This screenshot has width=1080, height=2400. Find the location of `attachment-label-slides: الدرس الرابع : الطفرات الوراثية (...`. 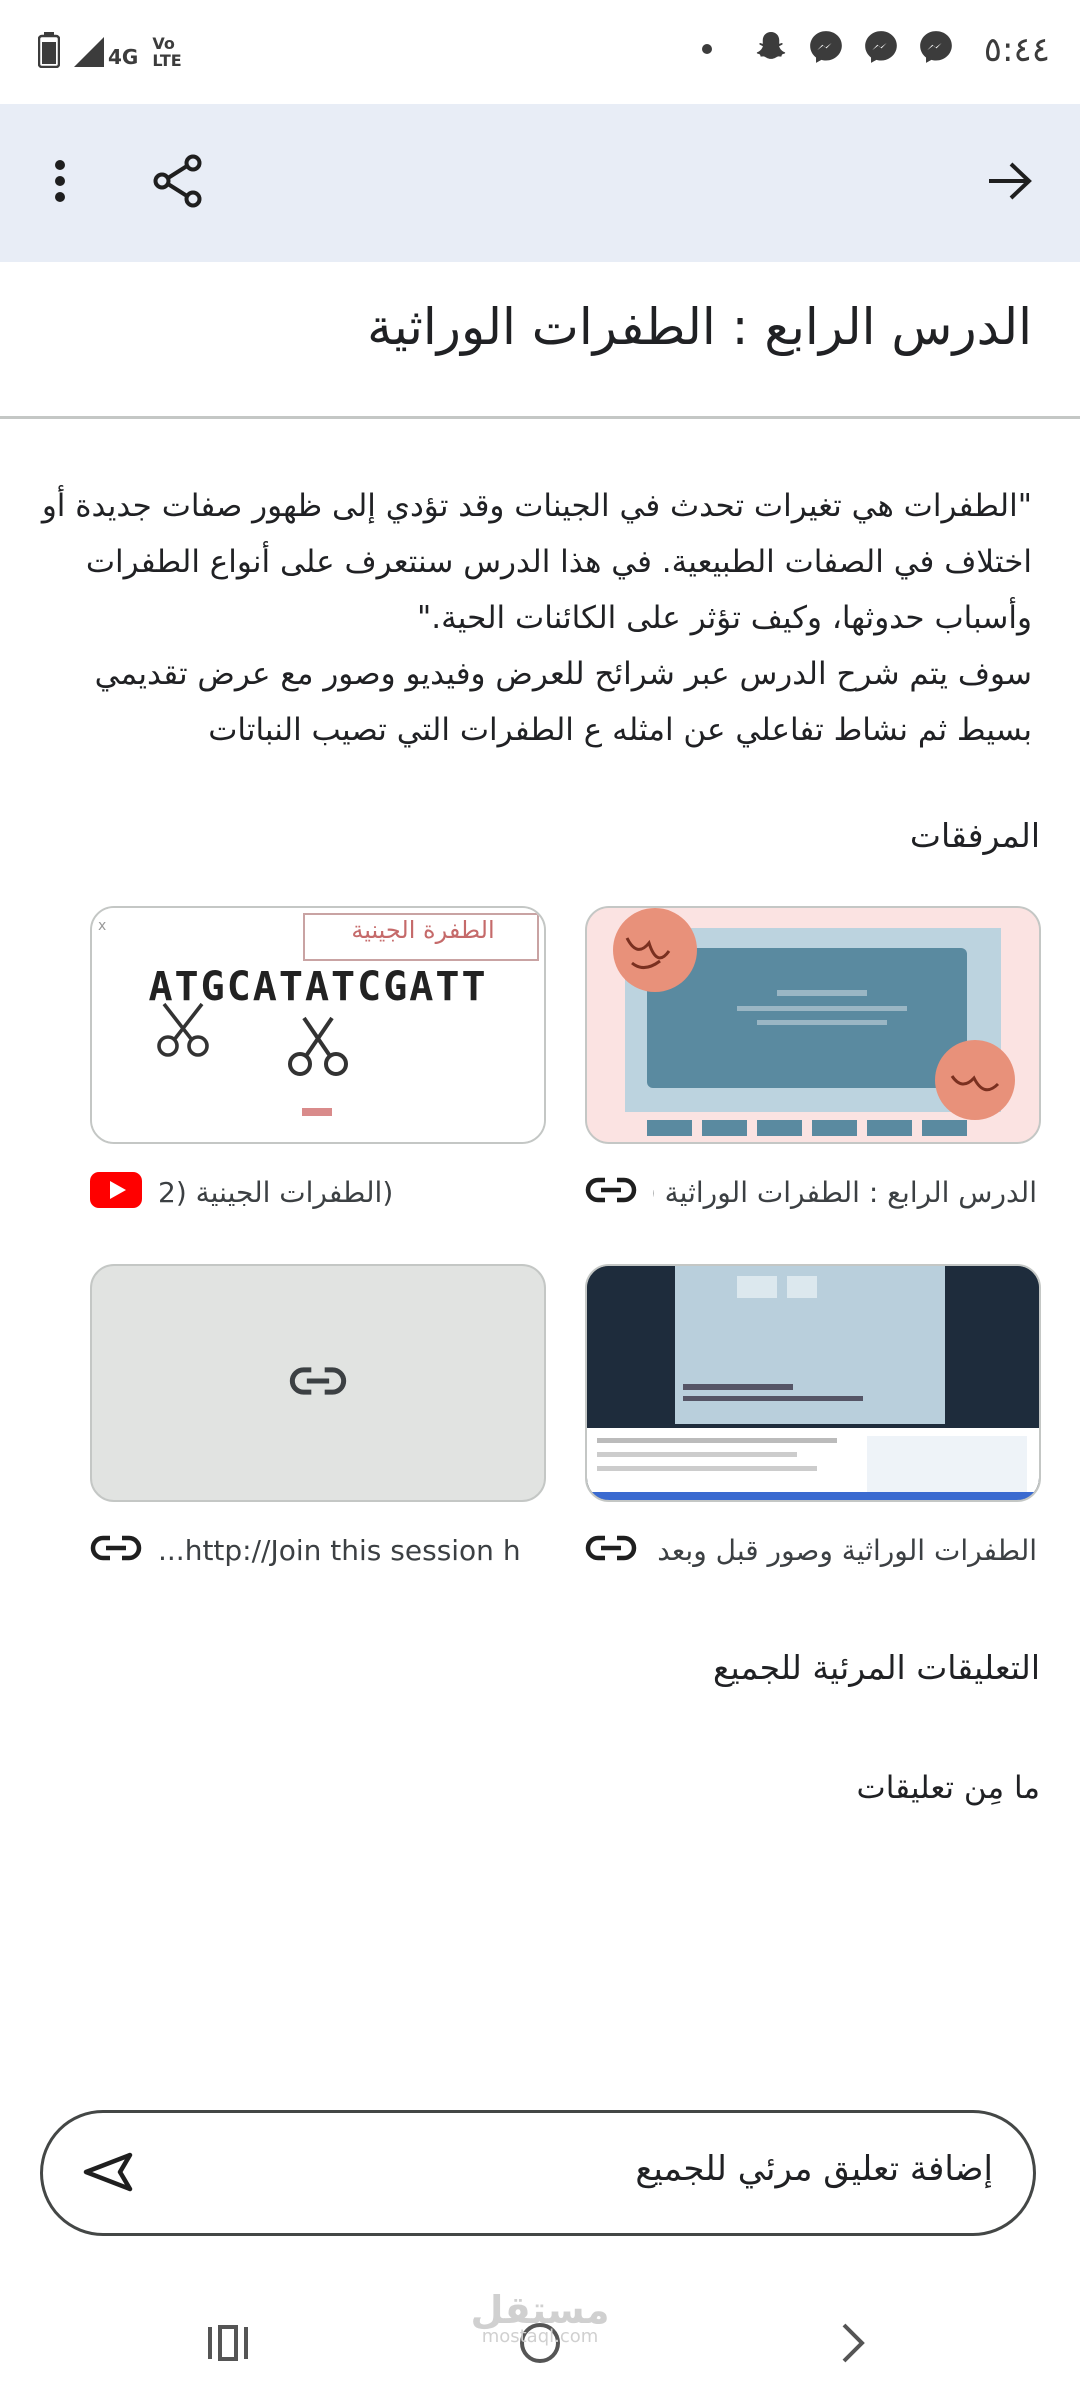

attachment-label-slides: الدرس الرابع : الطفرات الوراثية (... is located at coordinates (811, 1192).